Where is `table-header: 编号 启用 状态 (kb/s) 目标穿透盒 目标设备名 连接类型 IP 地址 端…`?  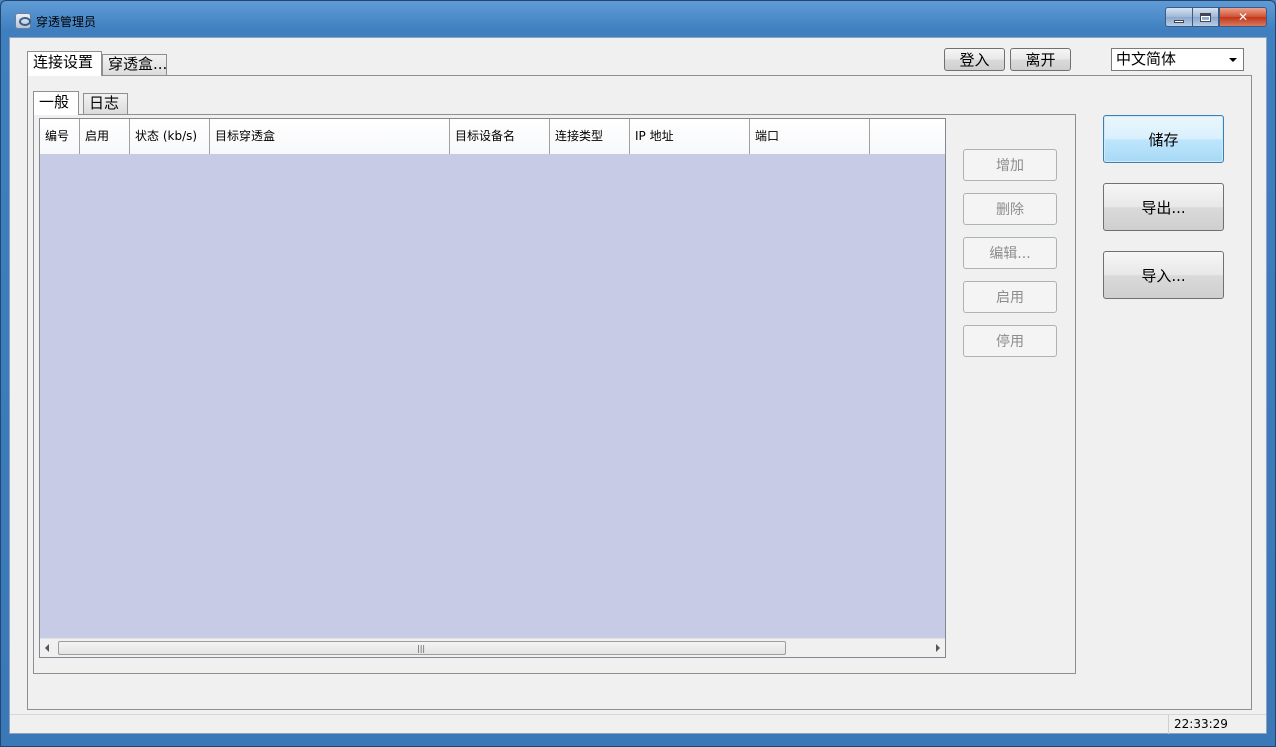
table-header: 编号 启用 状态 (kb/s) 目标穿透盒 目标设备名 连接类型 IP 地址 端… is located at coordinates (492, 136).